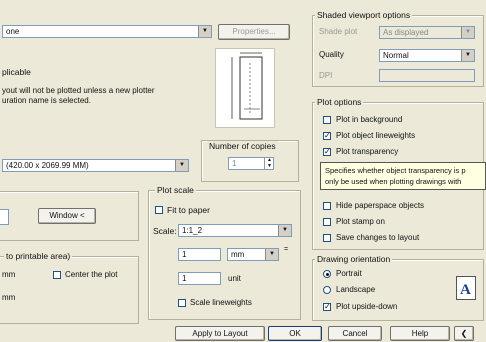 The image size is (486, 342). I want to click on x-offset-unit: mm, so click(9, 274).